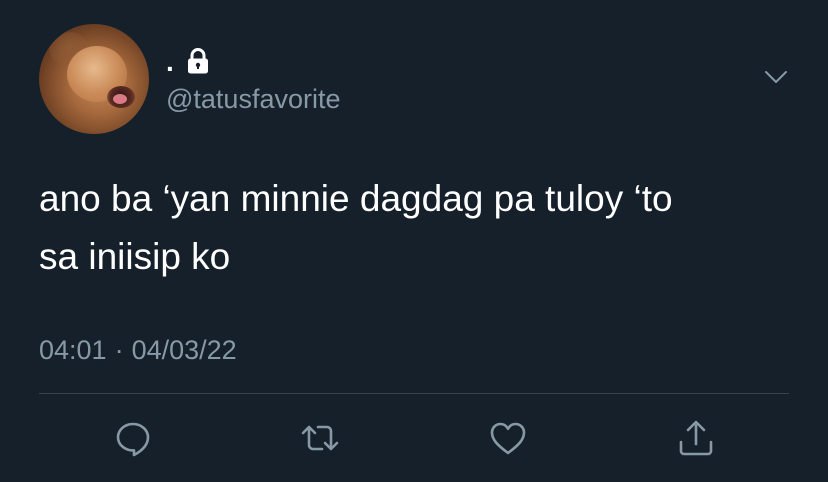 Image resolution: width=828 pixels, height=482 pixels. What do you see at coordinates (120, 99) in the screenshot?
I see `avatar-tongue` at bounding box center [120, 99].